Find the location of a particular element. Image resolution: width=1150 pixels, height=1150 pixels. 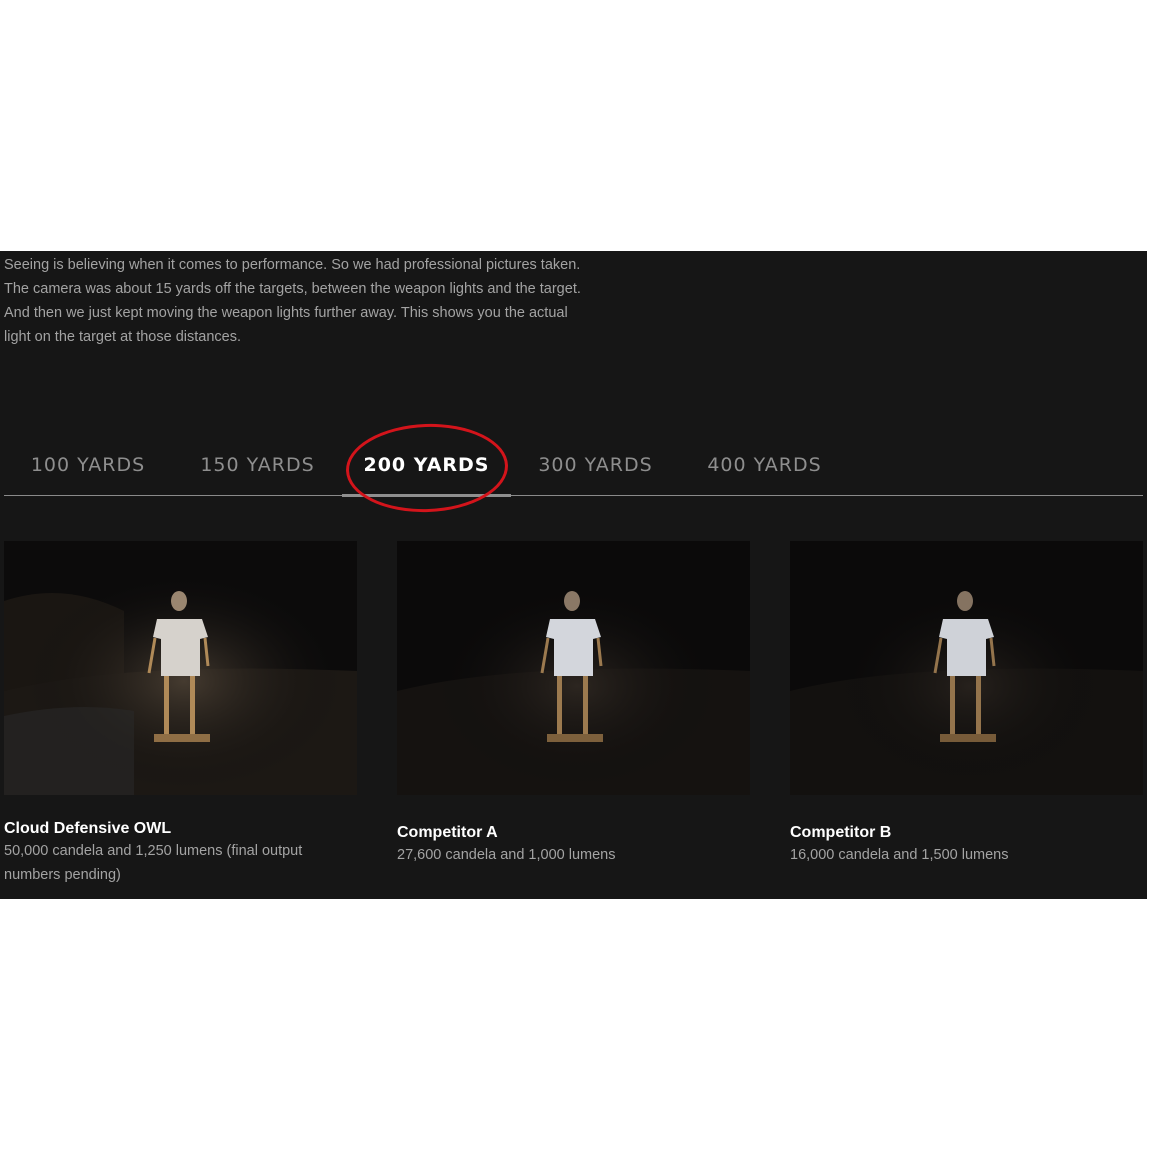

tab-300-yards: 300 YARDS is located at coordinates (595, 472).